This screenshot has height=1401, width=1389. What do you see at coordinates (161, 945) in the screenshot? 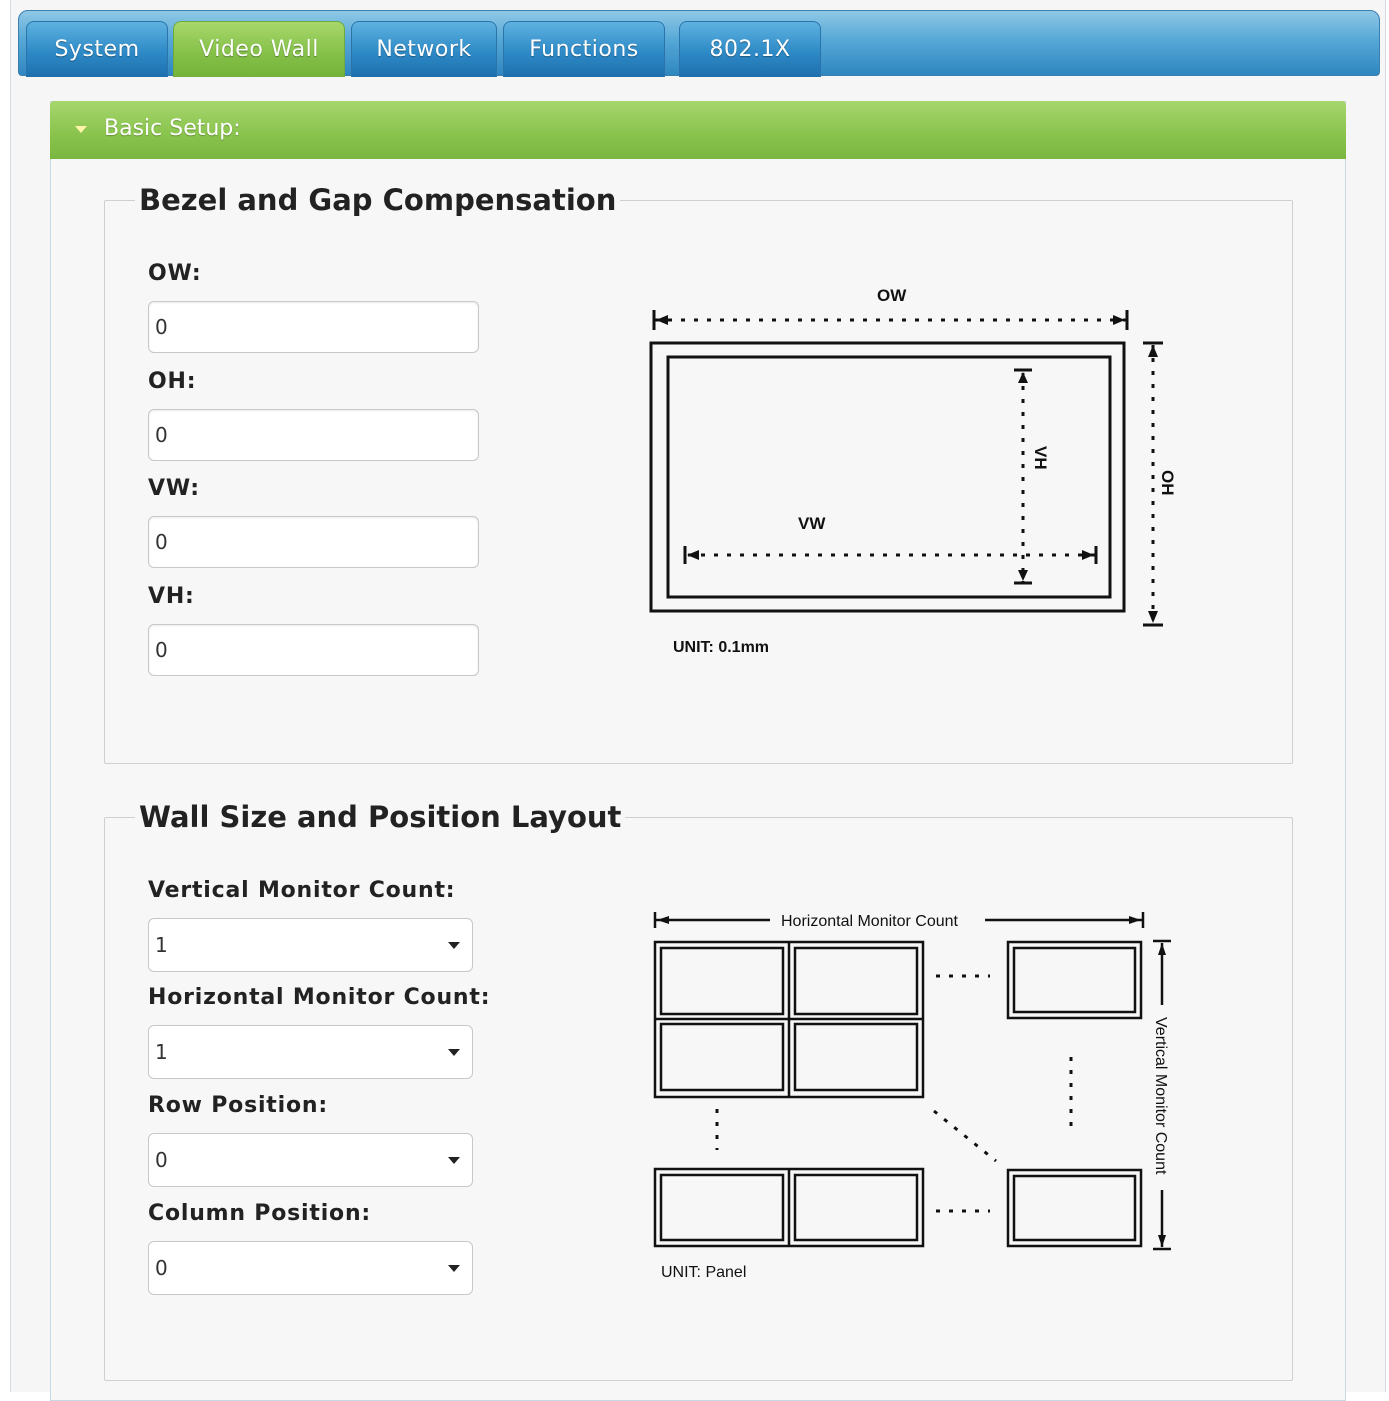
I see `vertical-count-value: 1` at bounding box center [161, 945].